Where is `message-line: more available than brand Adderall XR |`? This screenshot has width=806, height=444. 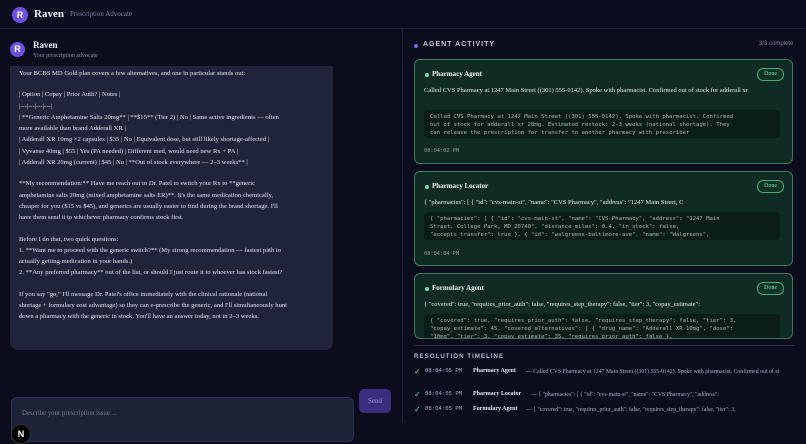 message-line: more available than brand Adderall XR | is located at coordinates (72, 129).